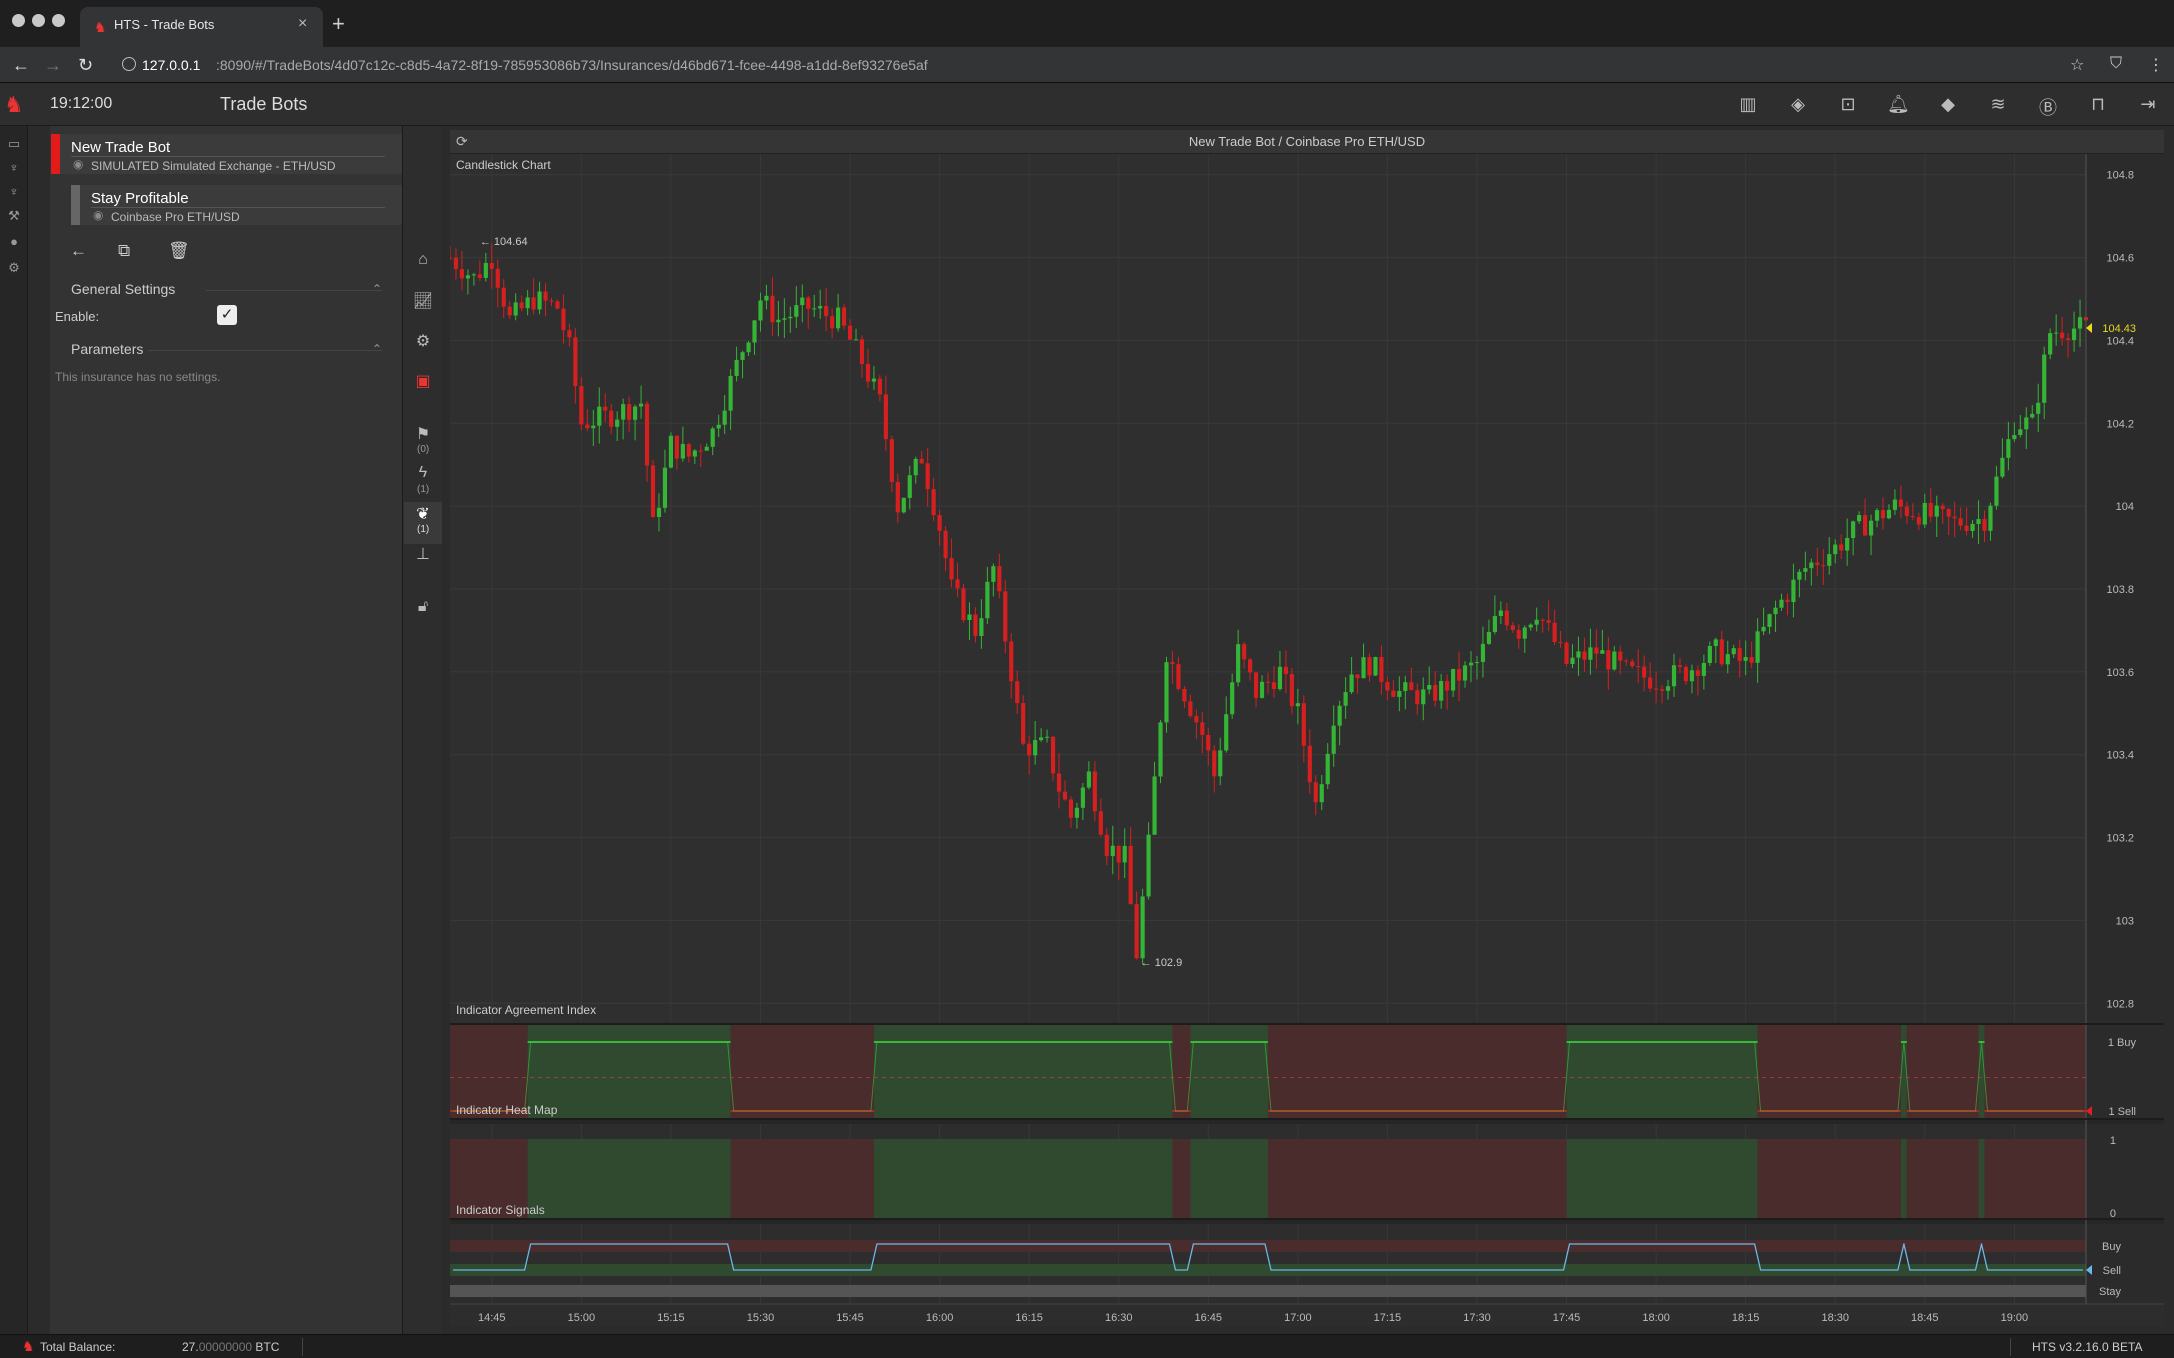  What do you see at coordinates (1798, 105) in the screenshot?
I see `ticket-icon: ◈` at bounding box center [1798, 105].